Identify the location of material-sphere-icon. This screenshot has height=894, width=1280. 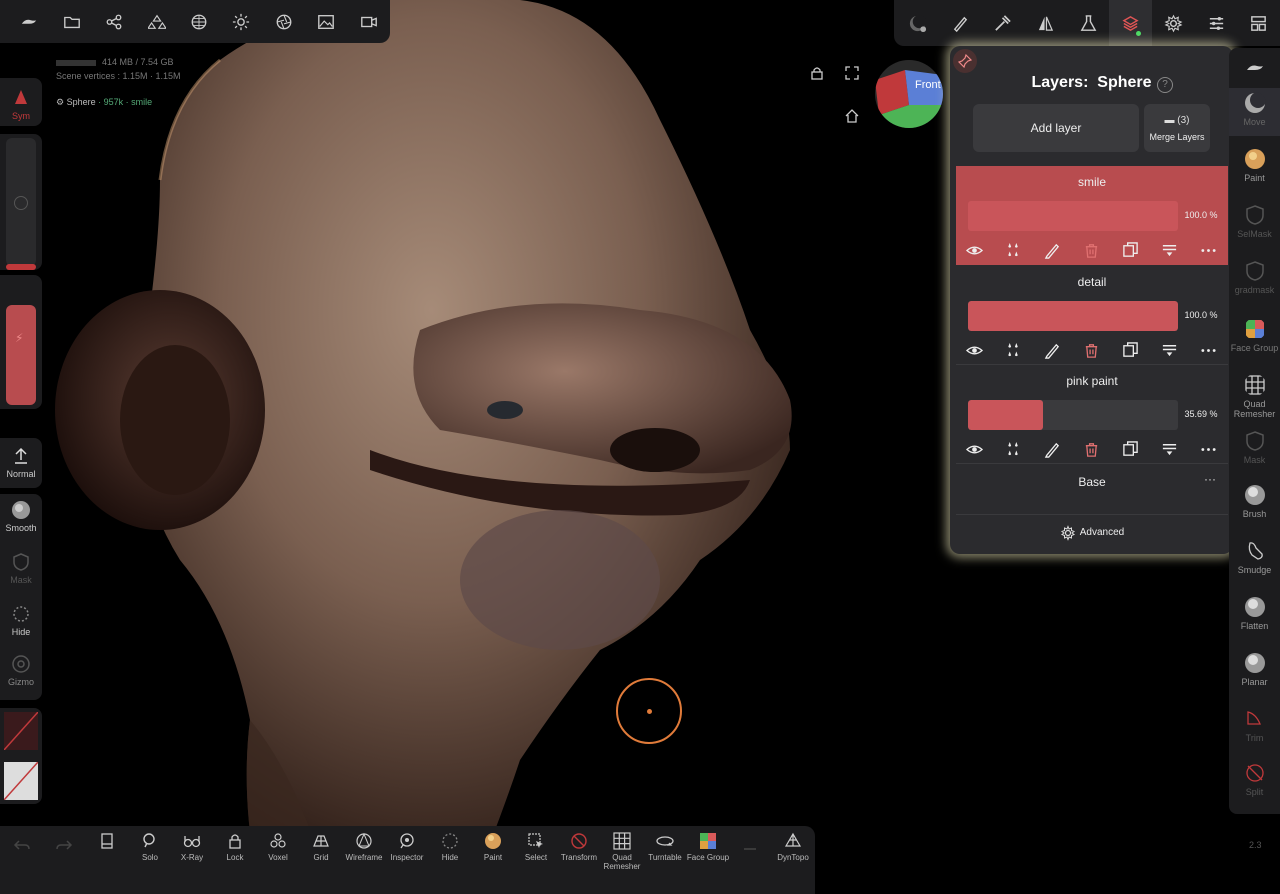
(917, 23).